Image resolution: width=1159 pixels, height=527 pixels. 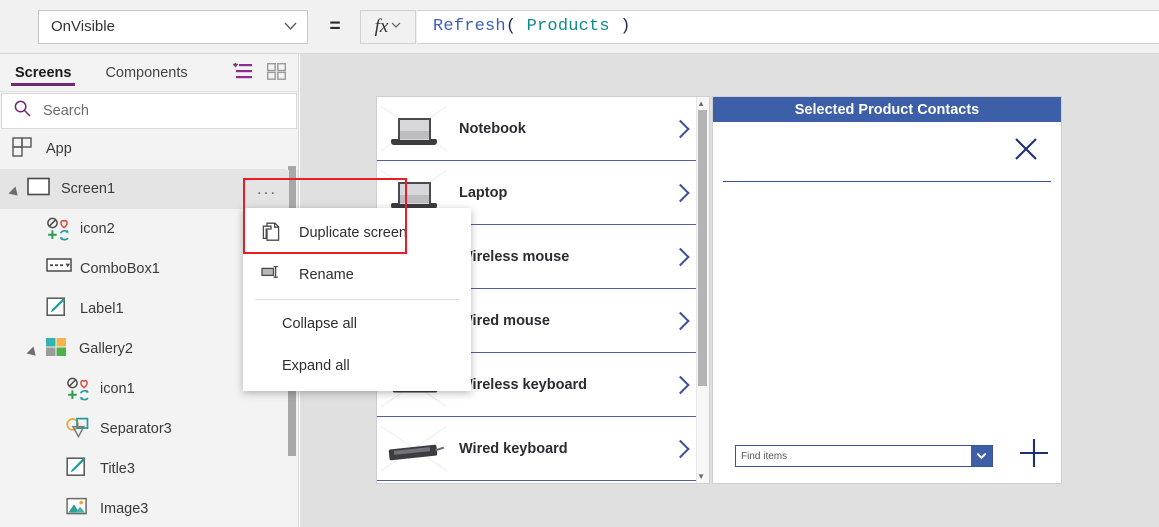 I want to click on form-title: Selected Product Contacts, so click(x=887, y=109).